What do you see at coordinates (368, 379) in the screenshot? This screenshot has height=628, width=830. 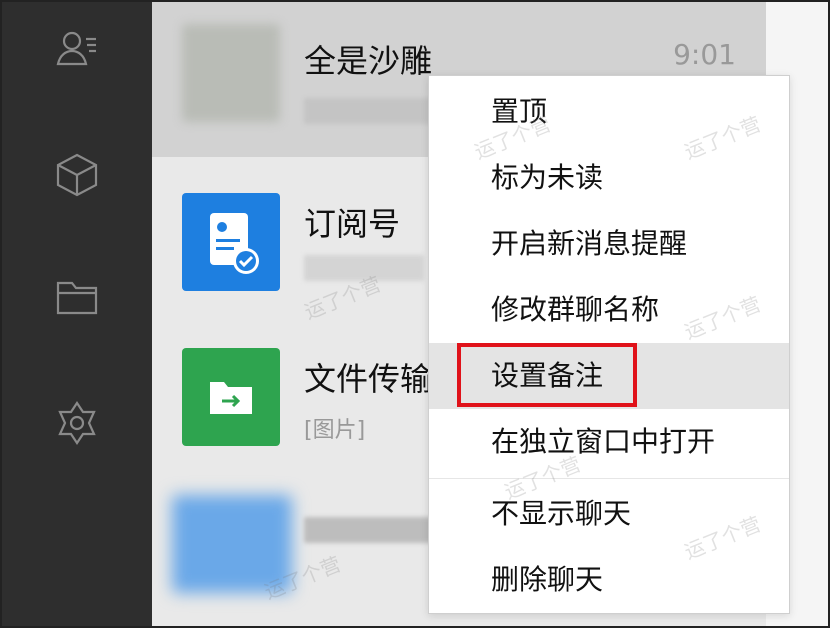 I see `chat-name: 文件传输` at bounding box center [368, 379].